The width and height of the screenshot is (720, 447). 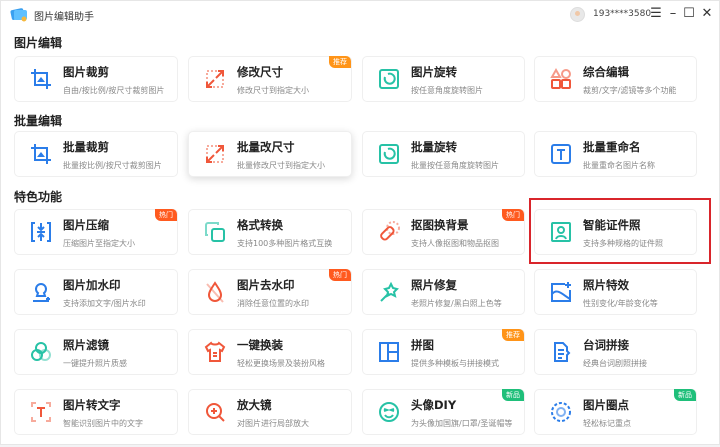 What do you see at coordinates (689, 14) in the screenshot?
I see `maximize-icon: ☐` at bounding box center [689, 14].